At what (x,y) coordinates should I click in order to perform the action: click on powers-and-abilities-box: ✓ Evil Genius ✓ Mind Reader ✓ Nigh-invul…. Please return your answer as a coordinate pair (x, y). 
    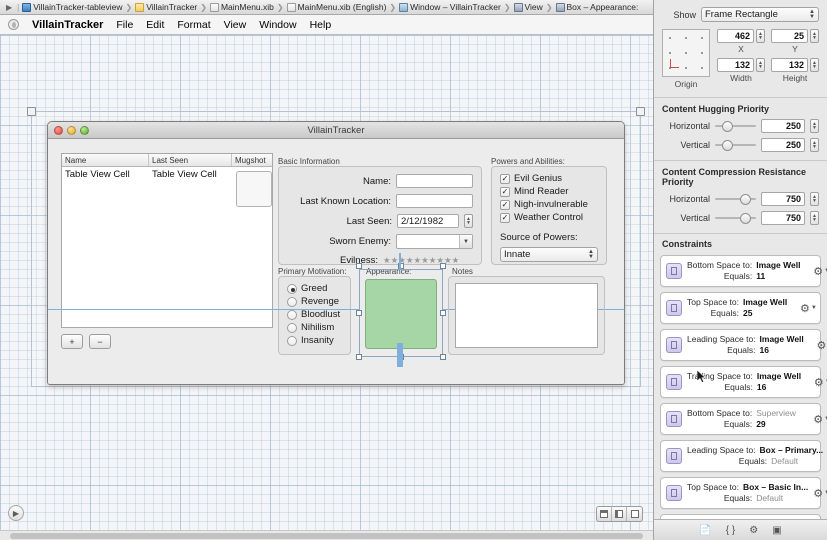
    Looking at the image, I should click on (549, 215).